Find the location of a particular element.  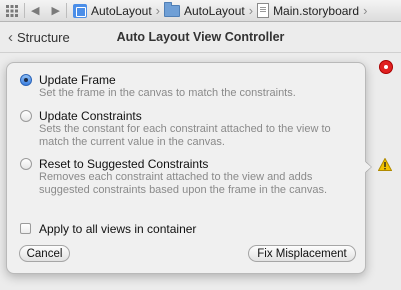

cancel-button: Cancel is located at coordinates (44, 253).